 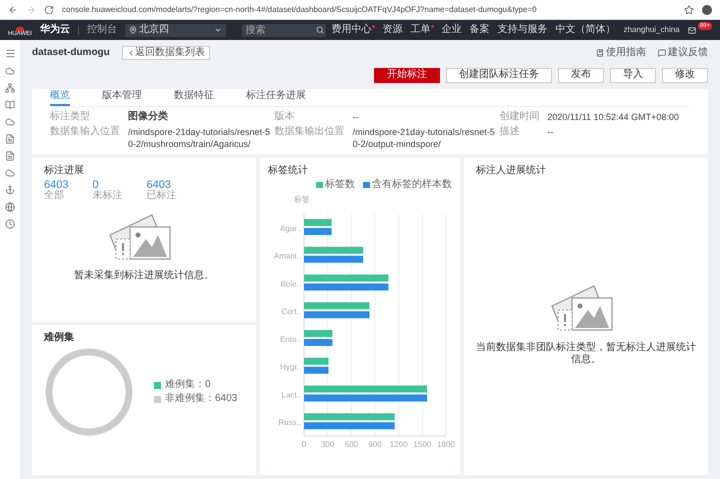 I want to click on panel-title: 标注人进展统计, so click(x=511, y=171).